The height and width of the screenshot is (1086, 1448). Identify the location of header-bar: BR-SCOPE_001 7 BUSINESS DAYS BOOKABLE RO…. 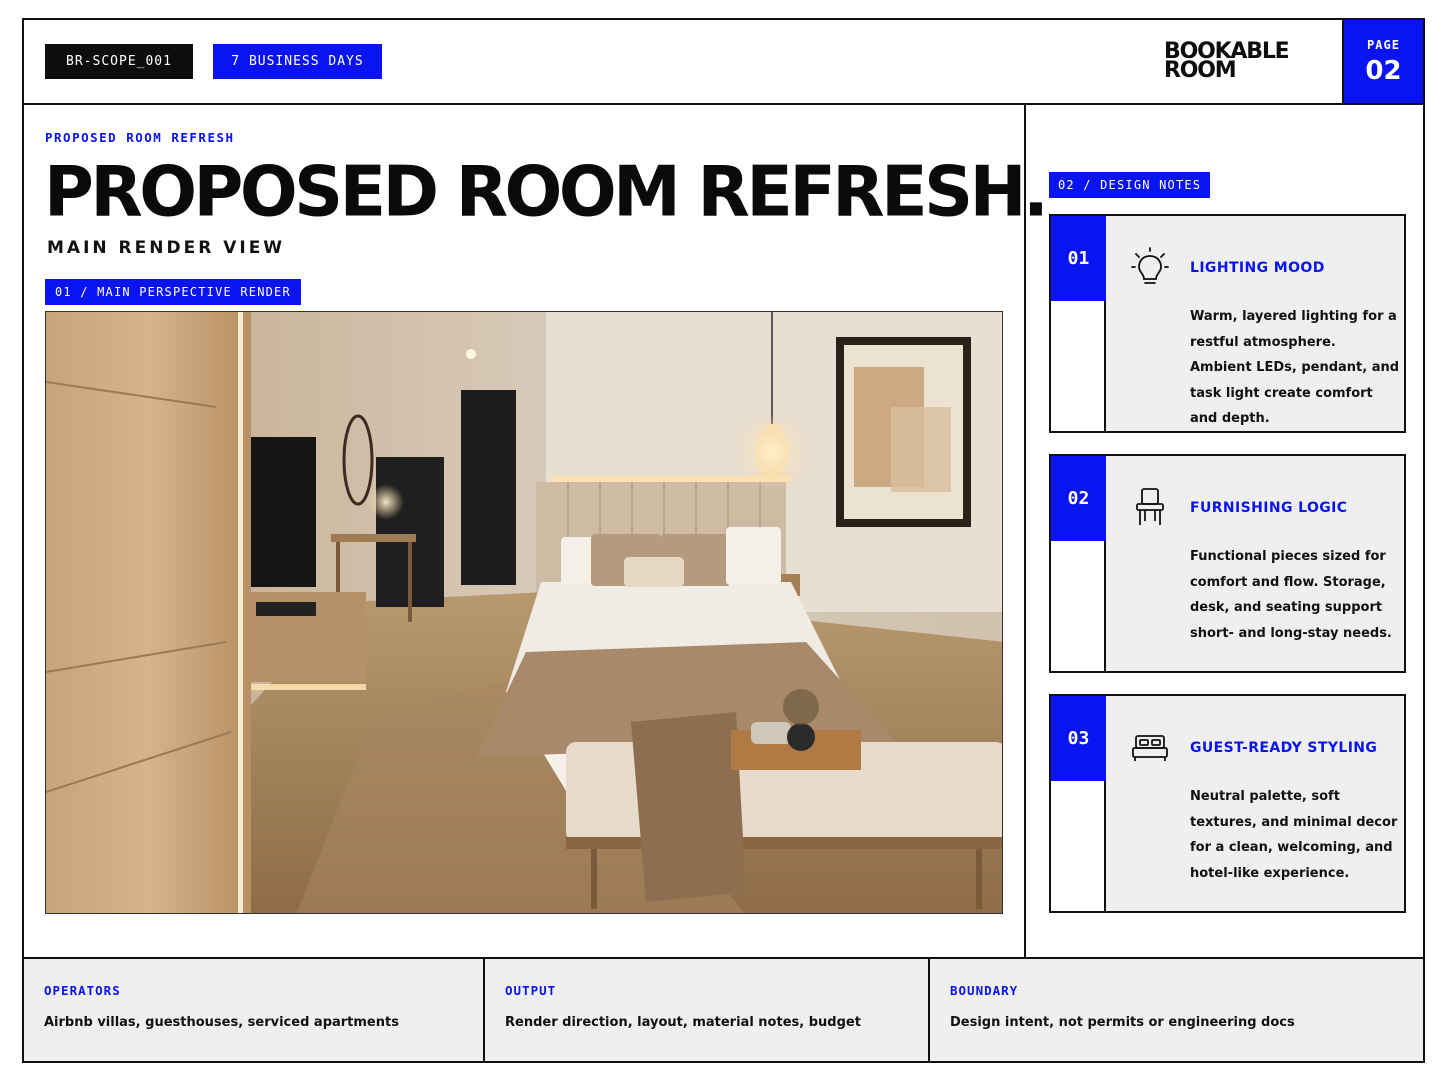
(723, 62).